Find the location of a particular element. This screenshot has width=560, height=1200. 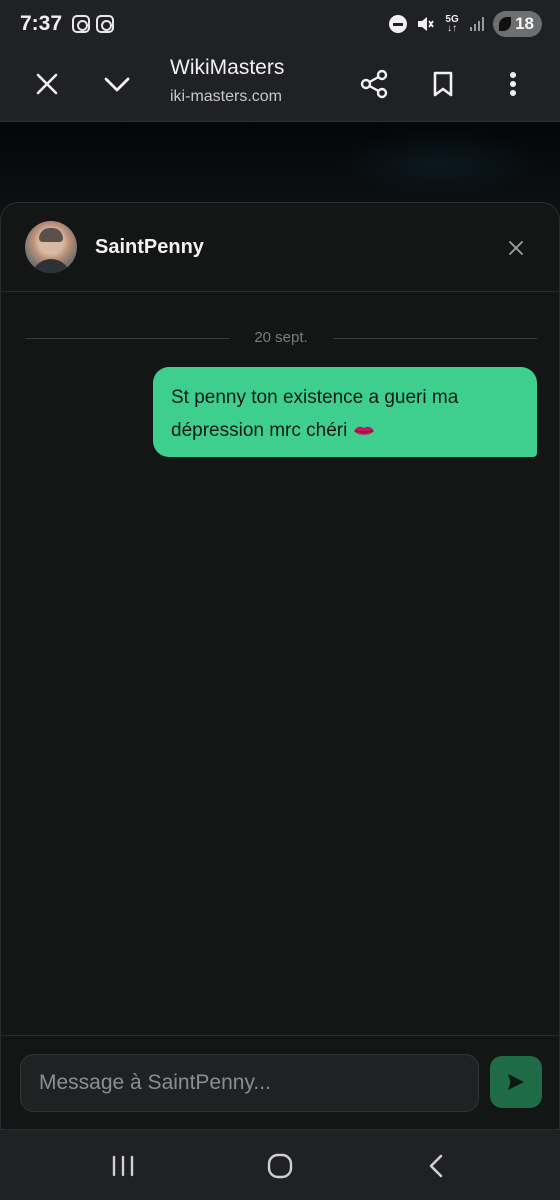

home-icon is located at coordinates (280, 1166).